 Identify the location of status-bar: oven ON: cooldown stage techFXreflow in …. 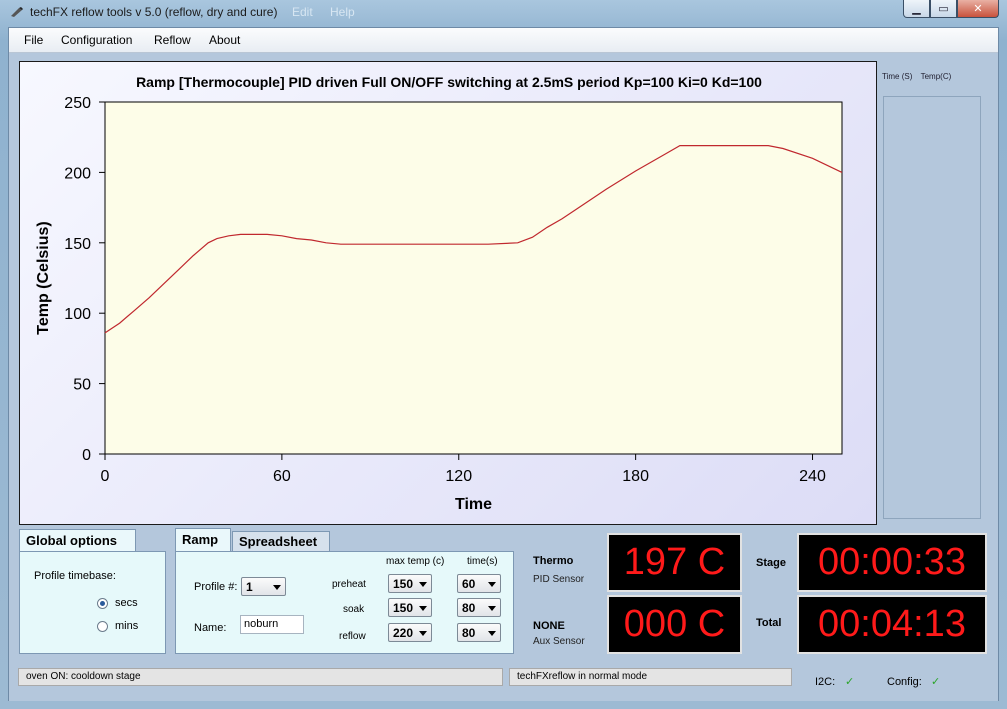
(503, 679).